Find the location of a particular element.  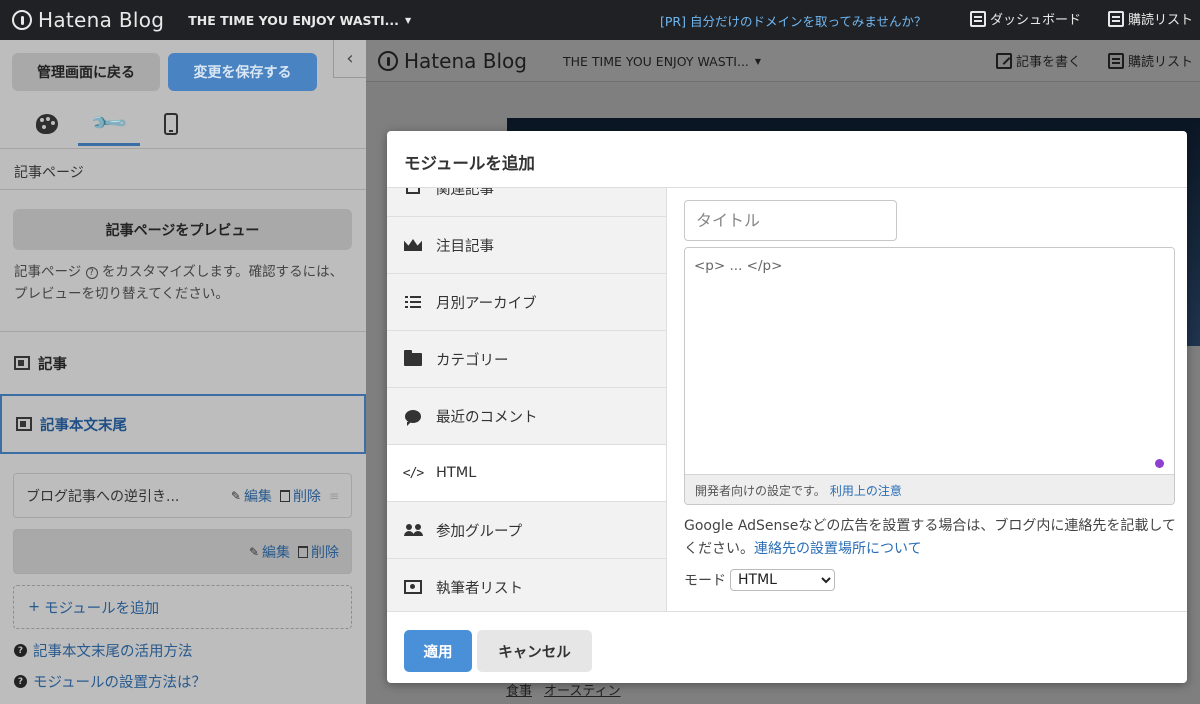

module-area-icon is located at coordinates (24, 424).